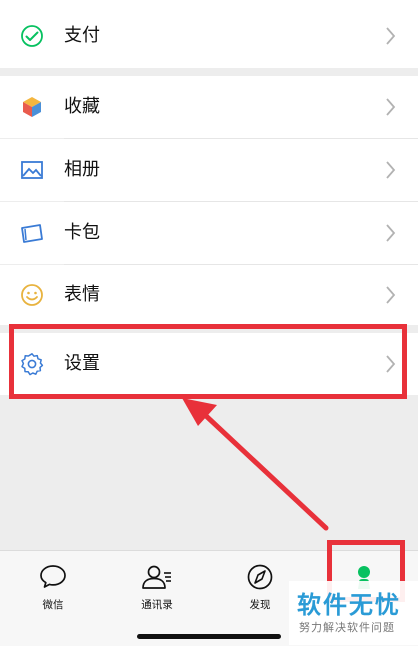 This screenshot has width=418, height=646. What do you see at coordinates (32, 295) in the screenshot?
I see `smiley-icon` at bounding box center [32, 295].